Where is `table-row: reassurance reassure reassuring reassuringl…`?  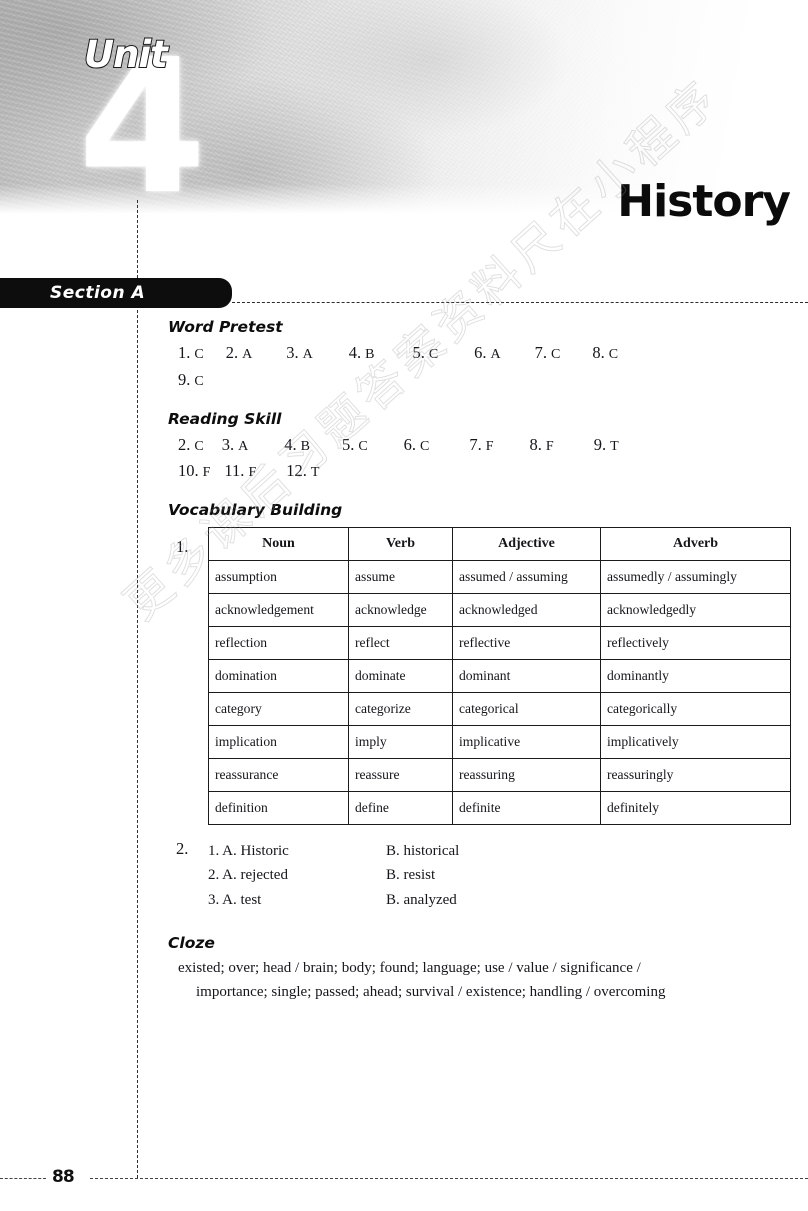
table-row: reassurance reassure reassuring reassuringl… is located at coordinates (499, 775).